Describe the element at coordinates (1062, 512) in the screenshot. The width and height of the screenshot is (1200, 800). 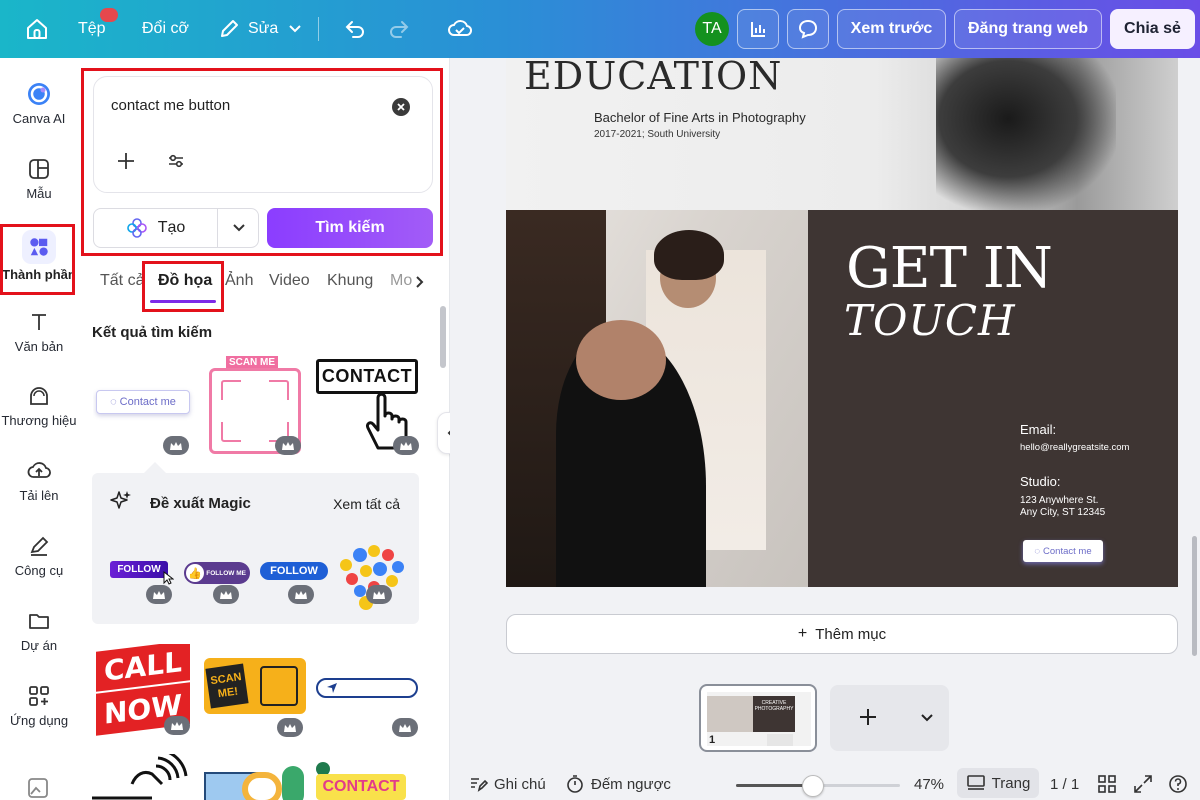
I see `address-line2: Any City, ST 12345` at that location.